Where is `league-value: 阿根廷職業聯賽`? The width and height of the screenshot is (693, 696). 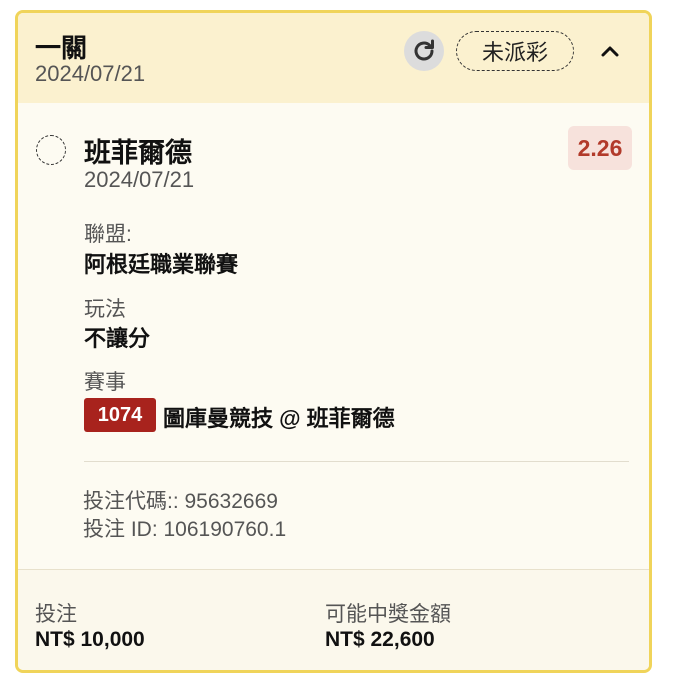
league-value: 阿根廷職業聯賽 is located at coordinates (161, 264).